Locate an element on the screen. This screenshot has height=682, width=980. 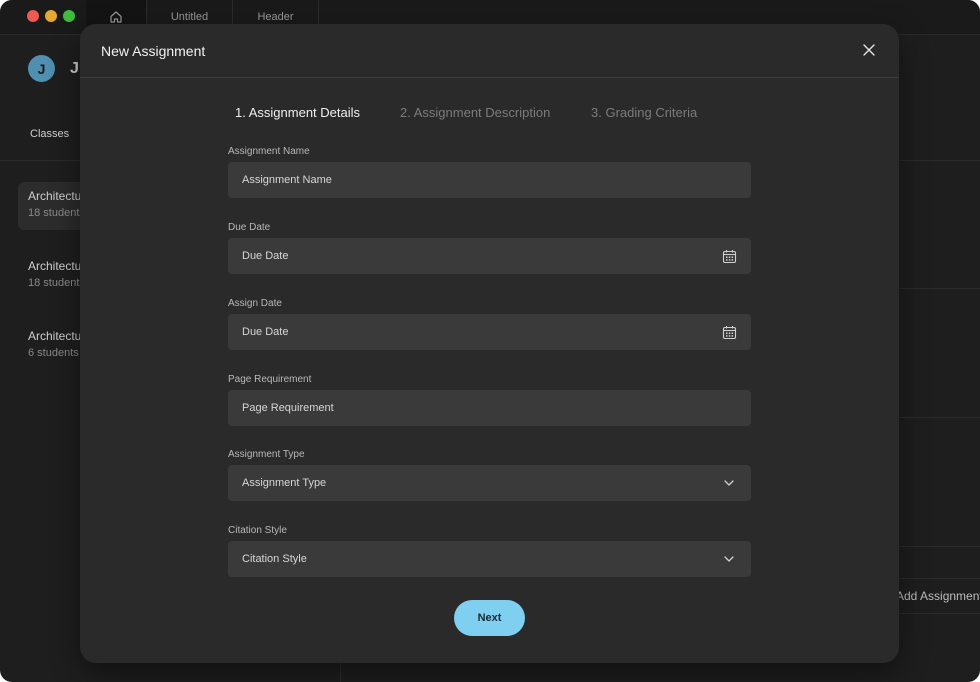
field-label: Assignment Type is located at coordinates (266, 454).